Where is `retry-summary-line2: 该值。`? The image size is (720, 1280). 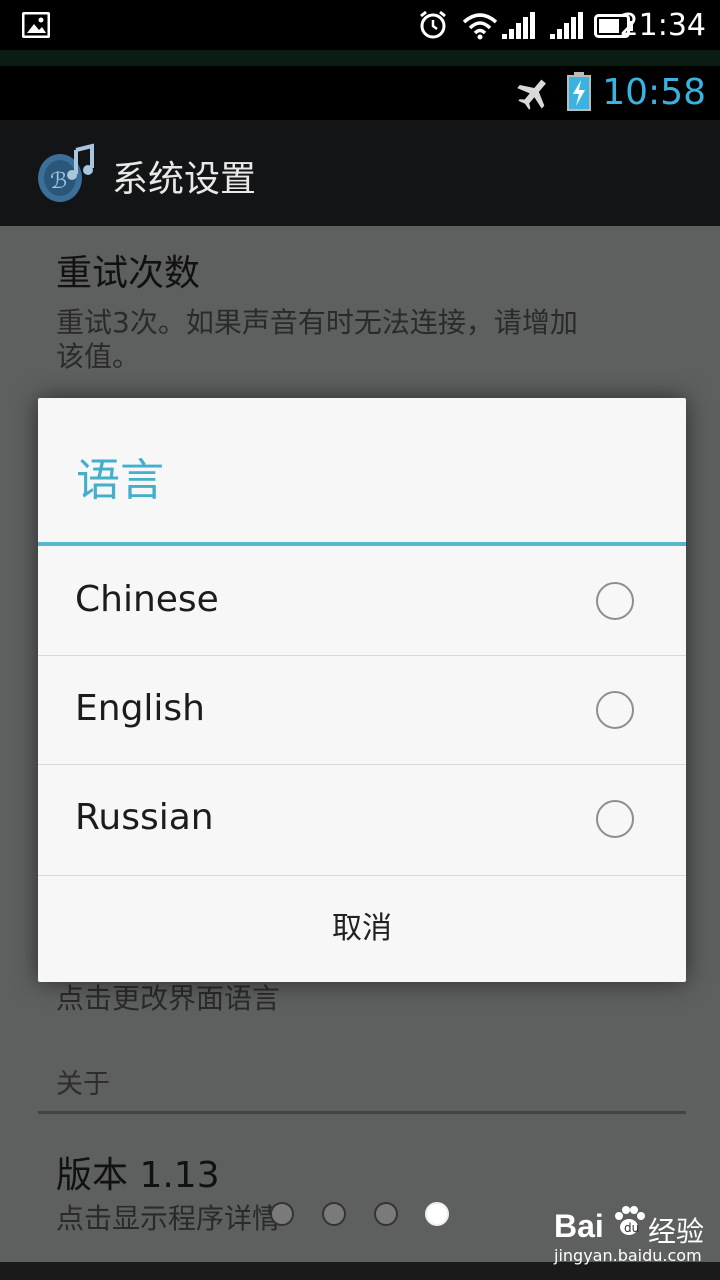 retry-summary-line2: 该值。 is located at coordinates (98, 356).